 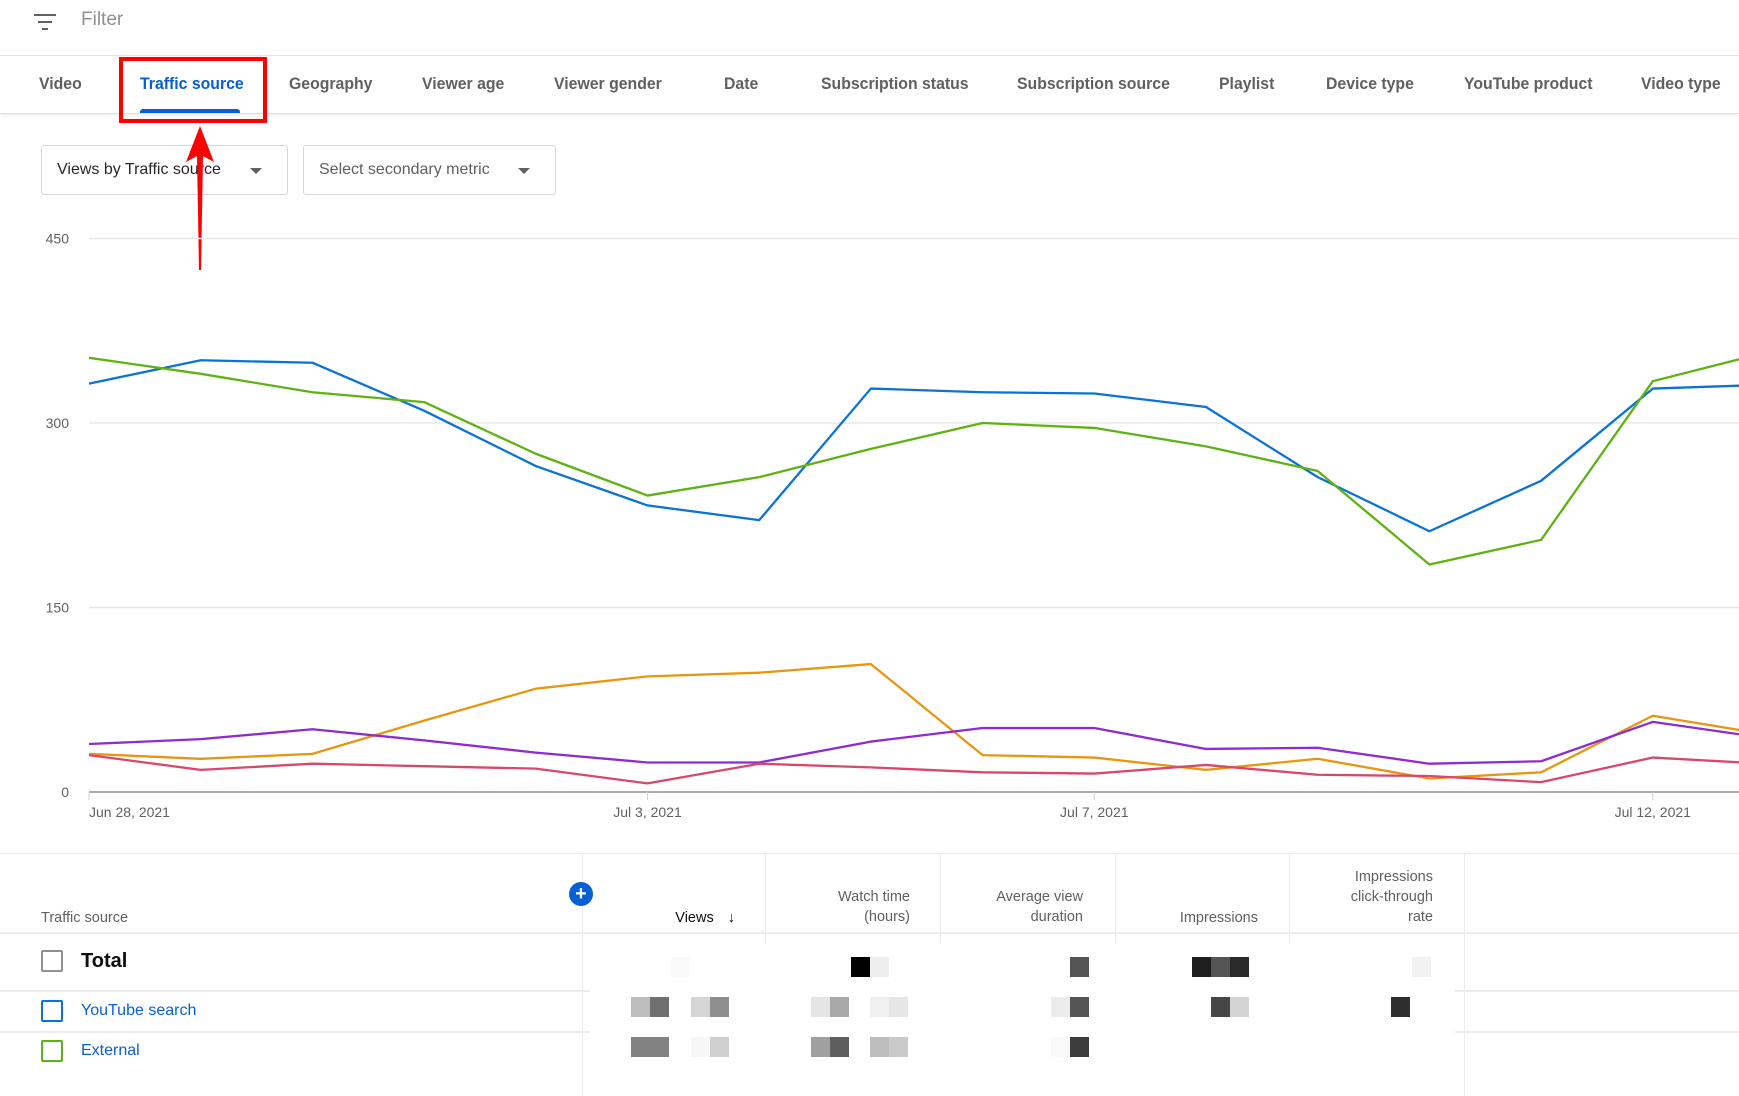 What do you see at coordinates (1370, 84) in the screenshot?
I see `tab-device-type: Device type` at bounding box center [1370, 84].